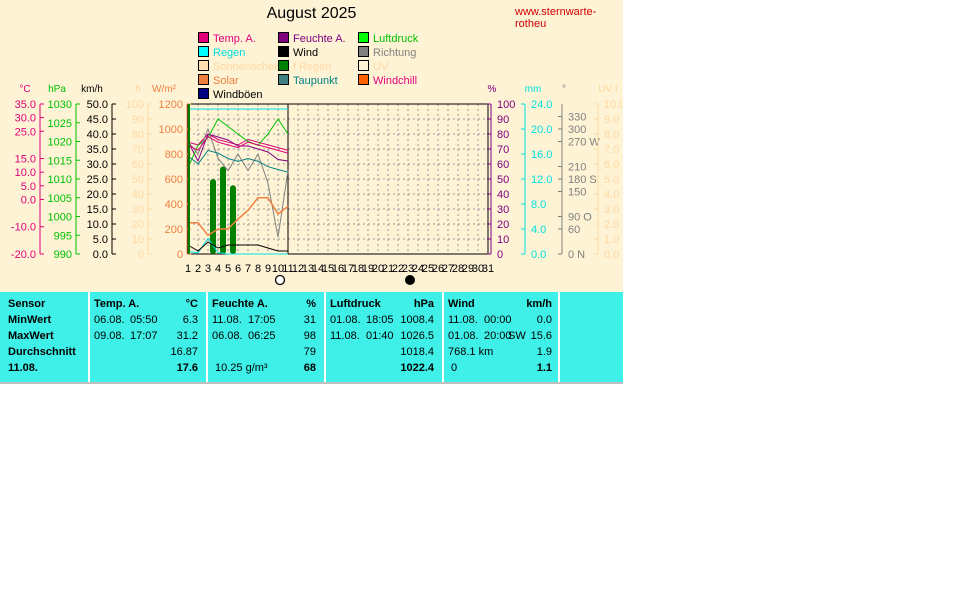  Describe the element at coordinates (31, 336) in the screenshot. I see `table-row-header: MaxWert` at that location.